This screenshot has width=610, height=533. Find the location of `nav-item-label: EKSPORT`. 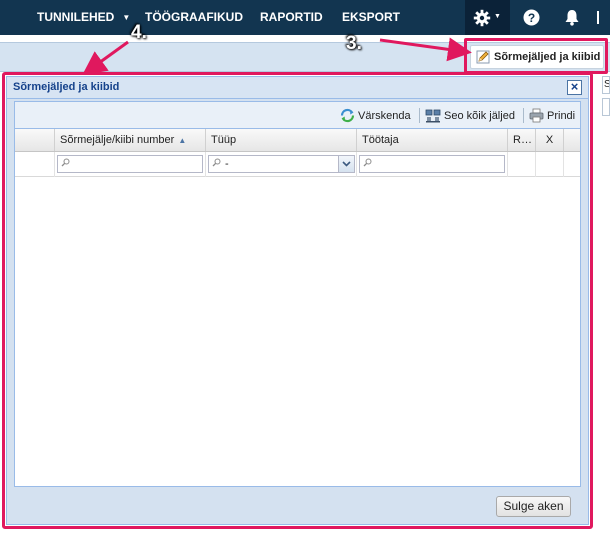

nav-item-label: EKSPORT is located at coordinates (371, 17).